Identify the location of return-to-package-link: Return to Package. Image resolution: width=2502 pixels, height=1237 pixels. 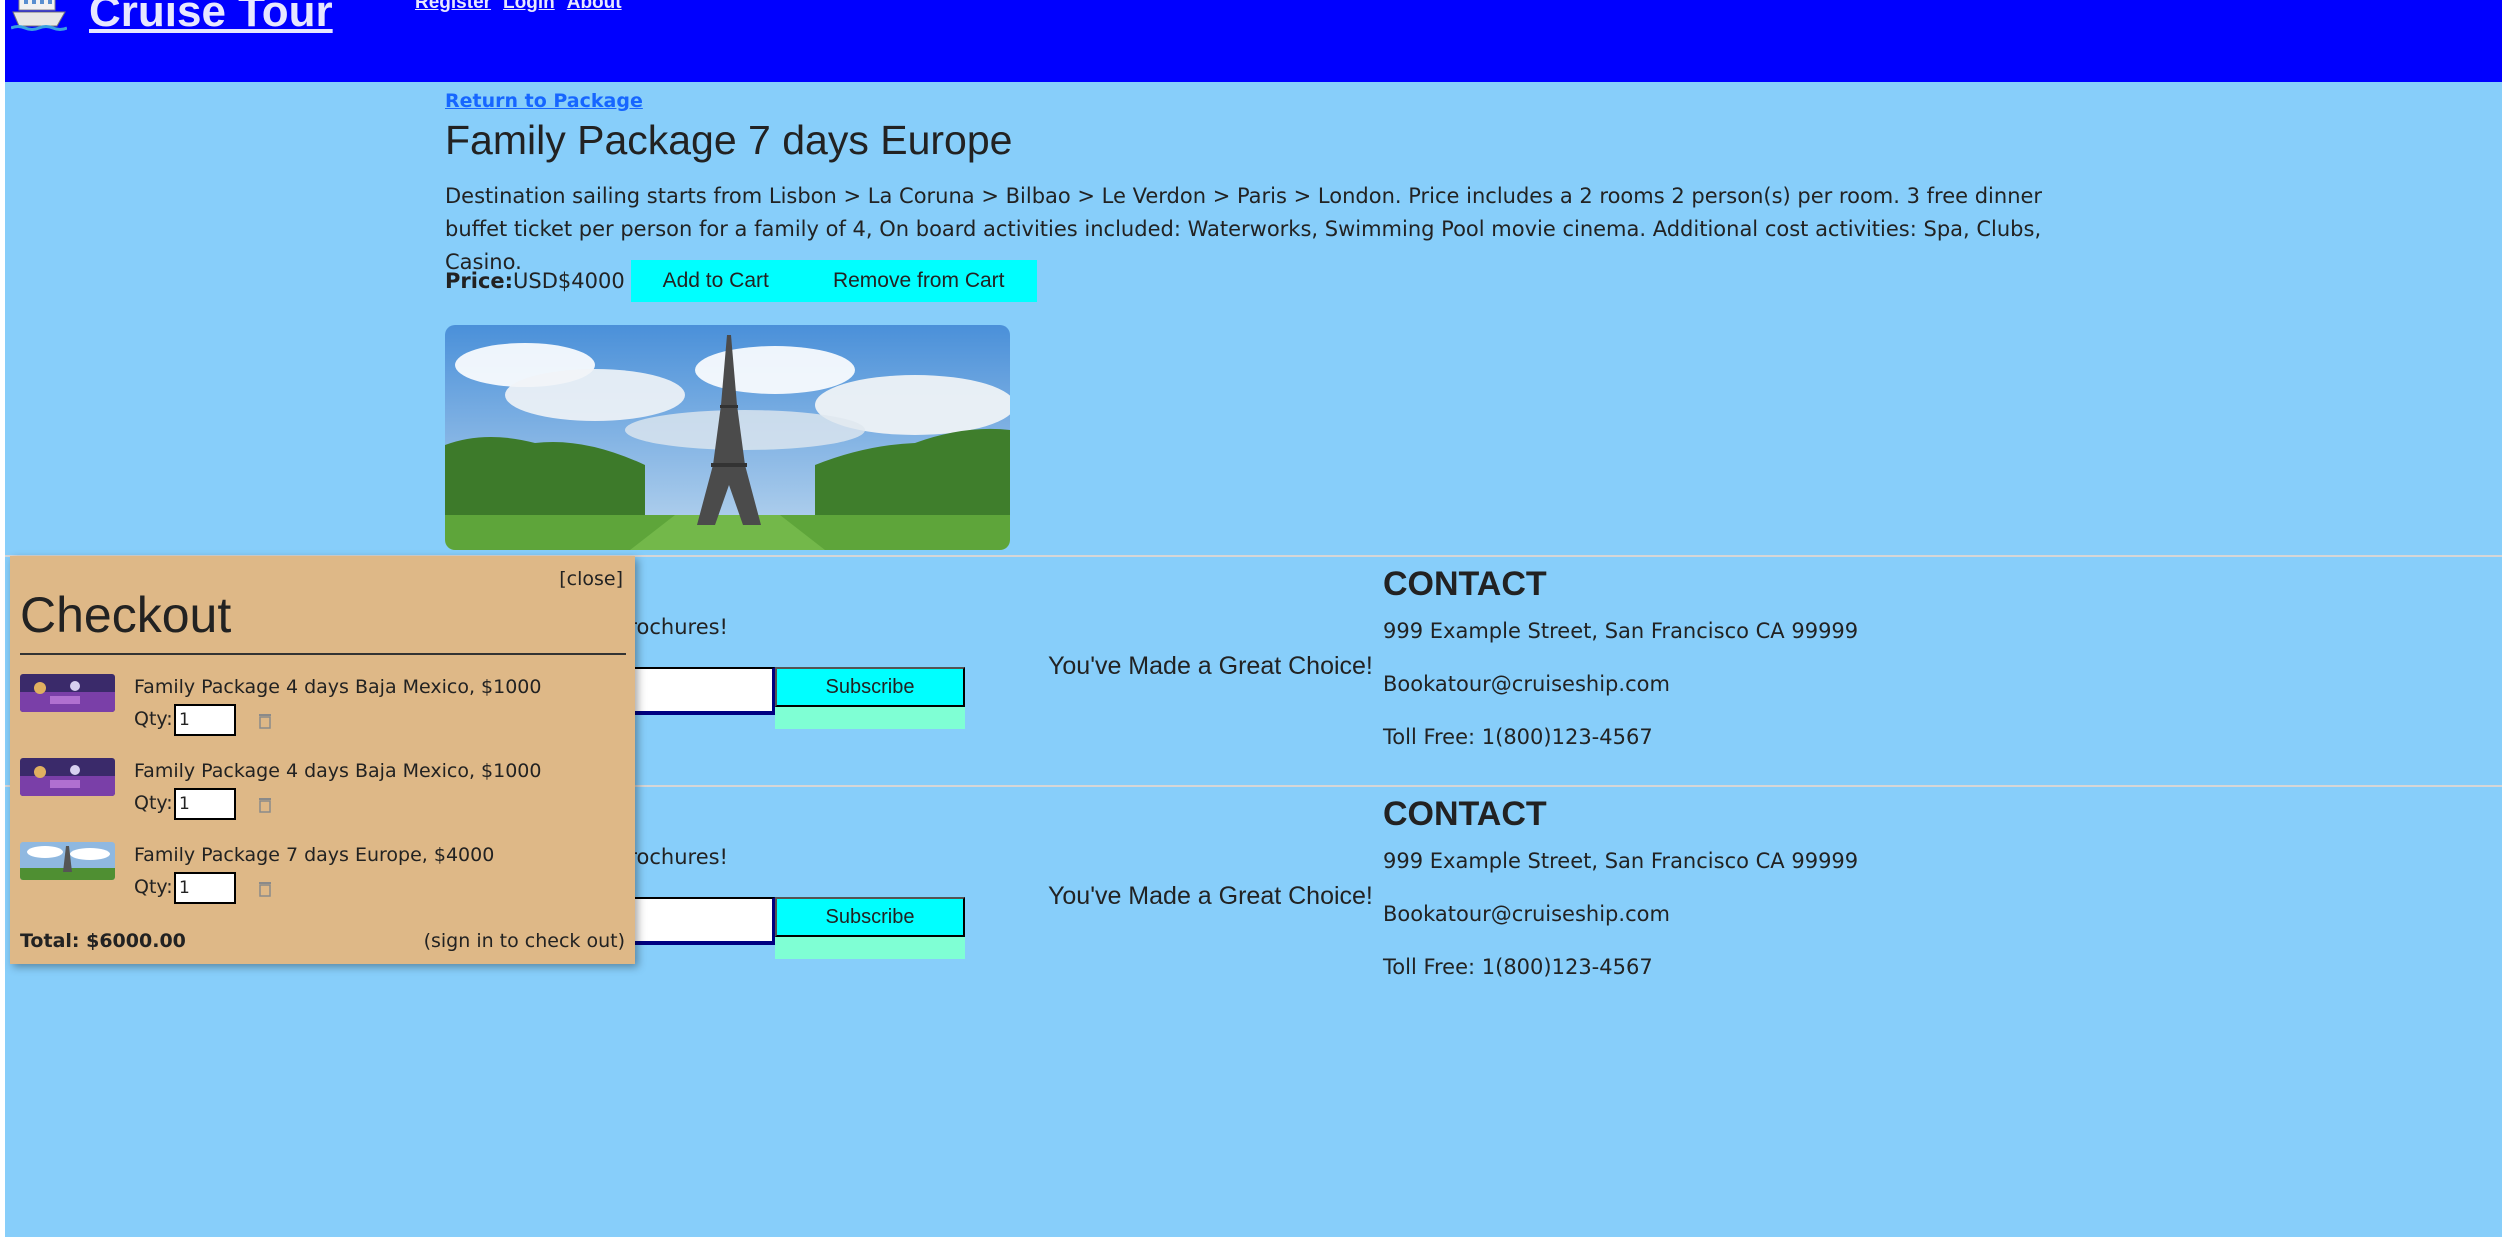
(544, 101).